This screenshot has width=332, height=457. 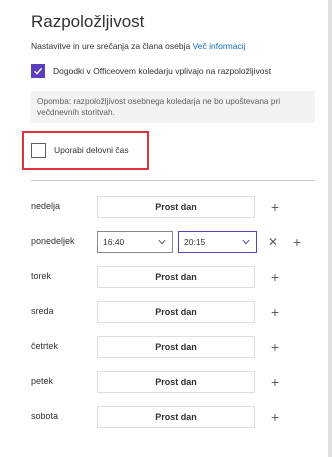 I want to click on scrollbar-edge, so click(x=330, y=228).